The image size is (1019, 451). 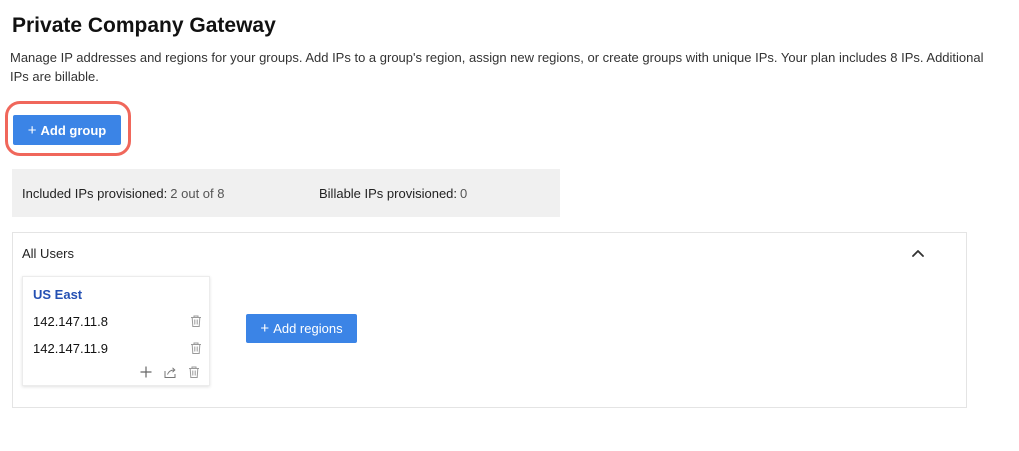 I want to click on page-title: Private Company Gateway, so click(x=144, y=25).